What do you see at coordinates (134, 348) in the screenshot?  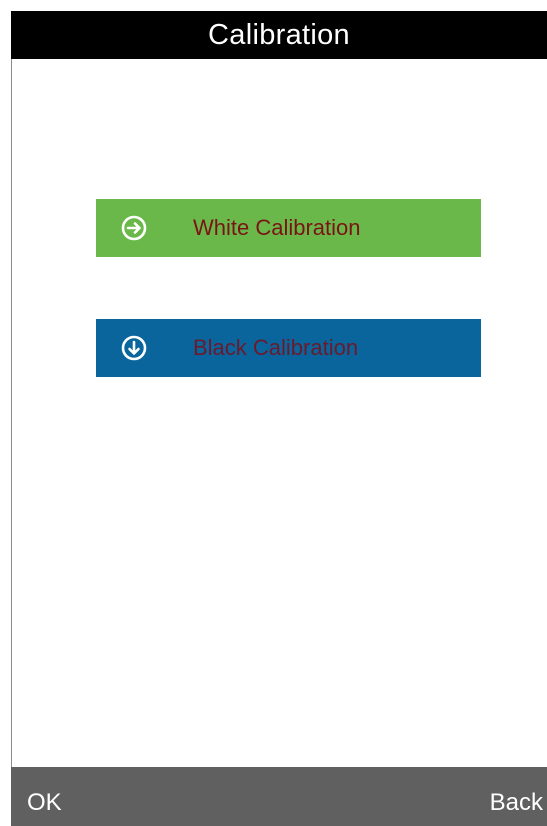 I see `arrow-down-circle-icon` at bounding box center [134, 348].